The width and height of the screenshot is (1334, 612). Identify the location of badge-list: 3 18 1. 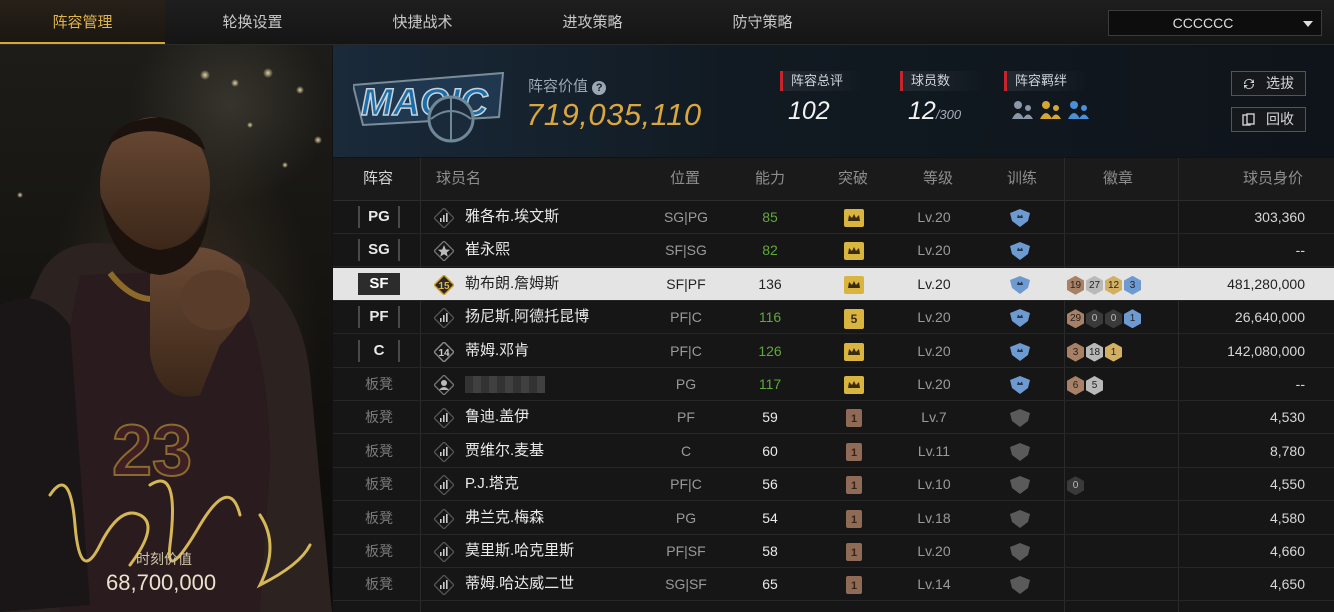
(1095, 352).